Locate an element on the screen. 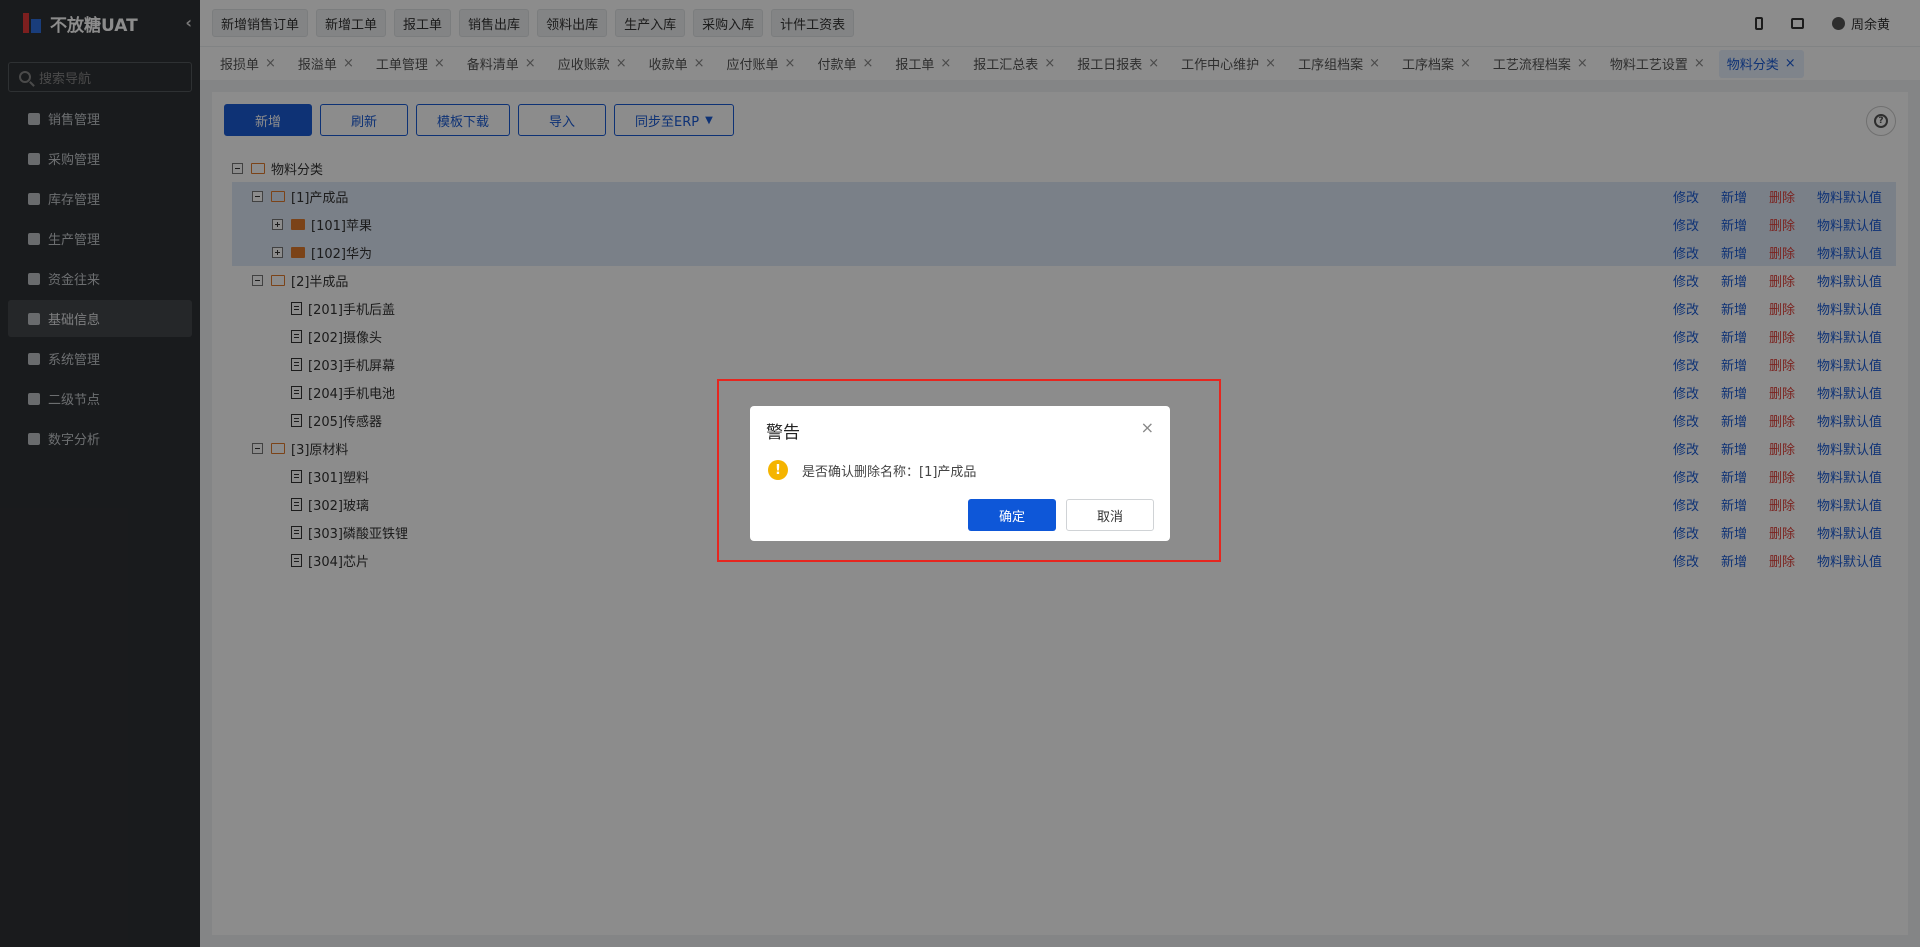  warning-dialog: 警告 × ! 是否确认删除名称：[1]产成品 确定 取消 is located at coordinates (960, 473).